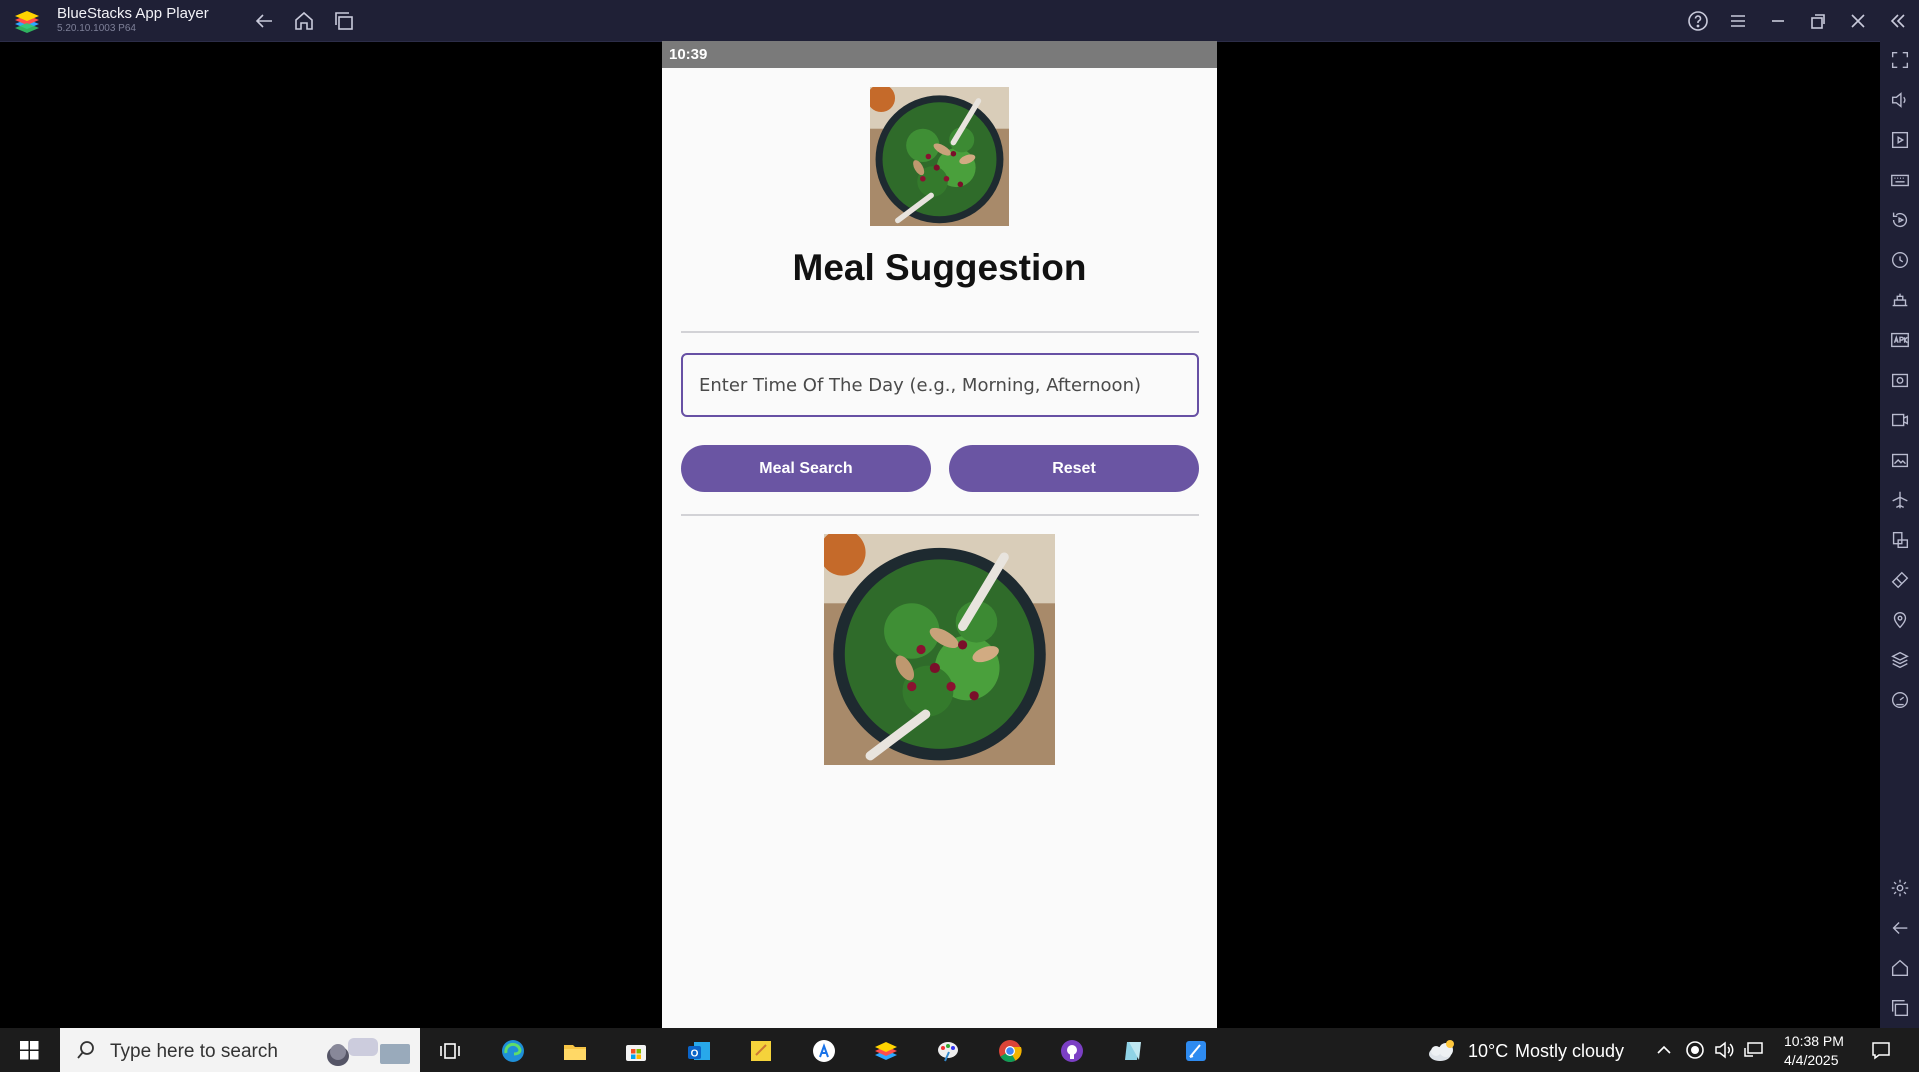  What do you see at coordinates (959, 21) in the screenshot?
I see `window-titlebar: BlueStacks App Player 5.20.10.1003 P64` at bounding box center [959, 21].